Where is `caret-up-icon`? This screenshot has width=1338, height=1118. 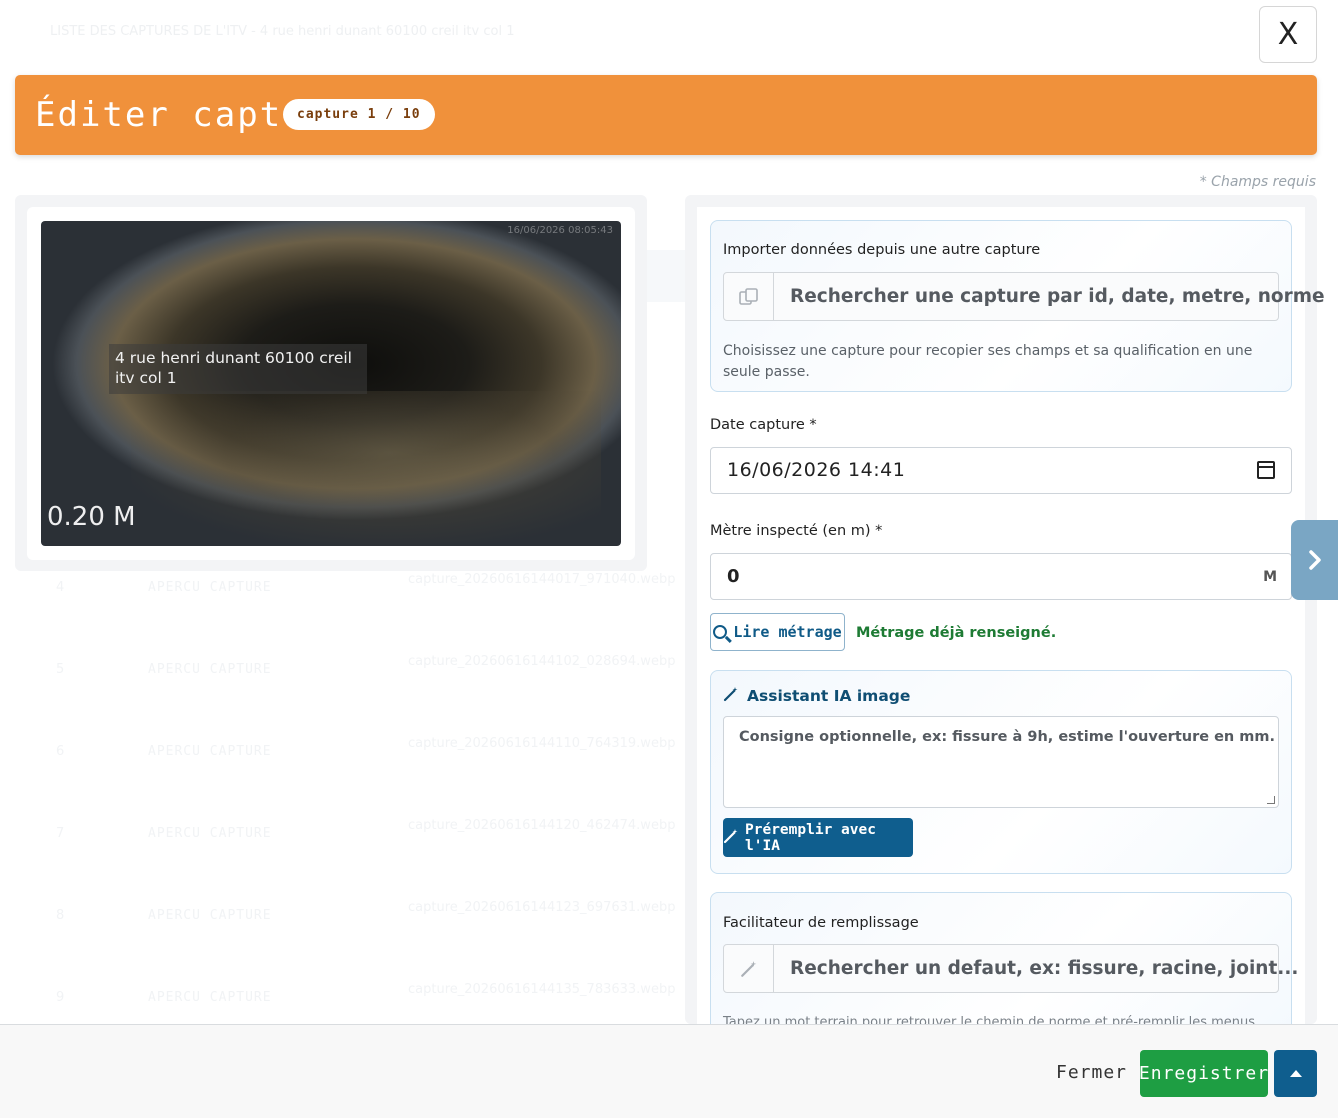
caret-up-icon is located at coordinates (1295, 1073).